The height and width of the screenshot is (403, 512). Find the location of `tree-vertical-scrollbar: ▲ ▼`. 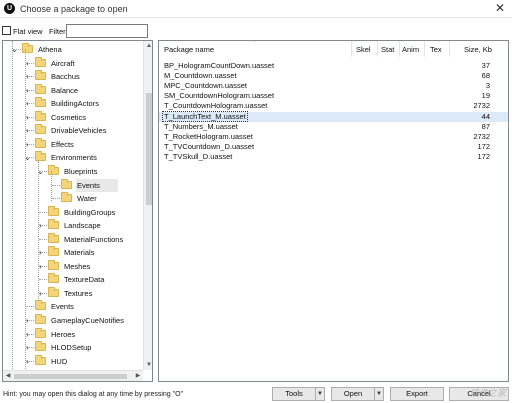

tree-vertical-scrollbar: ▲ ▼ is located at coordinates (147, 205).